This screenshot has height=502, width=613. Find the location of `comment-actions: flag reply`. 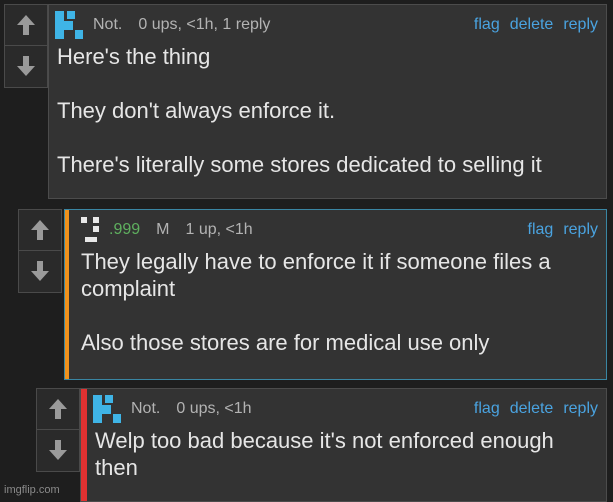

comment-actions: flag reply is located at coordinates (563, 230).